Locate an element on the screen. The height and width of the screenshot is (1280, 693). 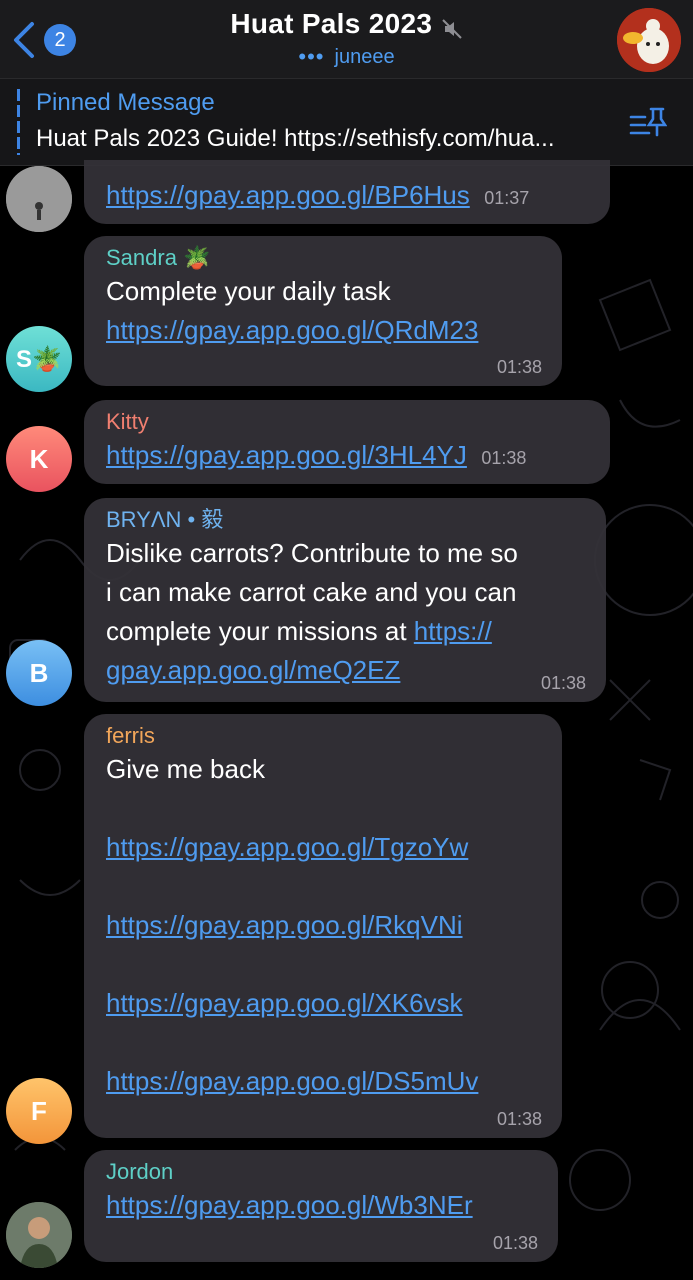
message-link: https://gpay.app.goo.gl/QRdM23 is located at coordinates (324, 330).